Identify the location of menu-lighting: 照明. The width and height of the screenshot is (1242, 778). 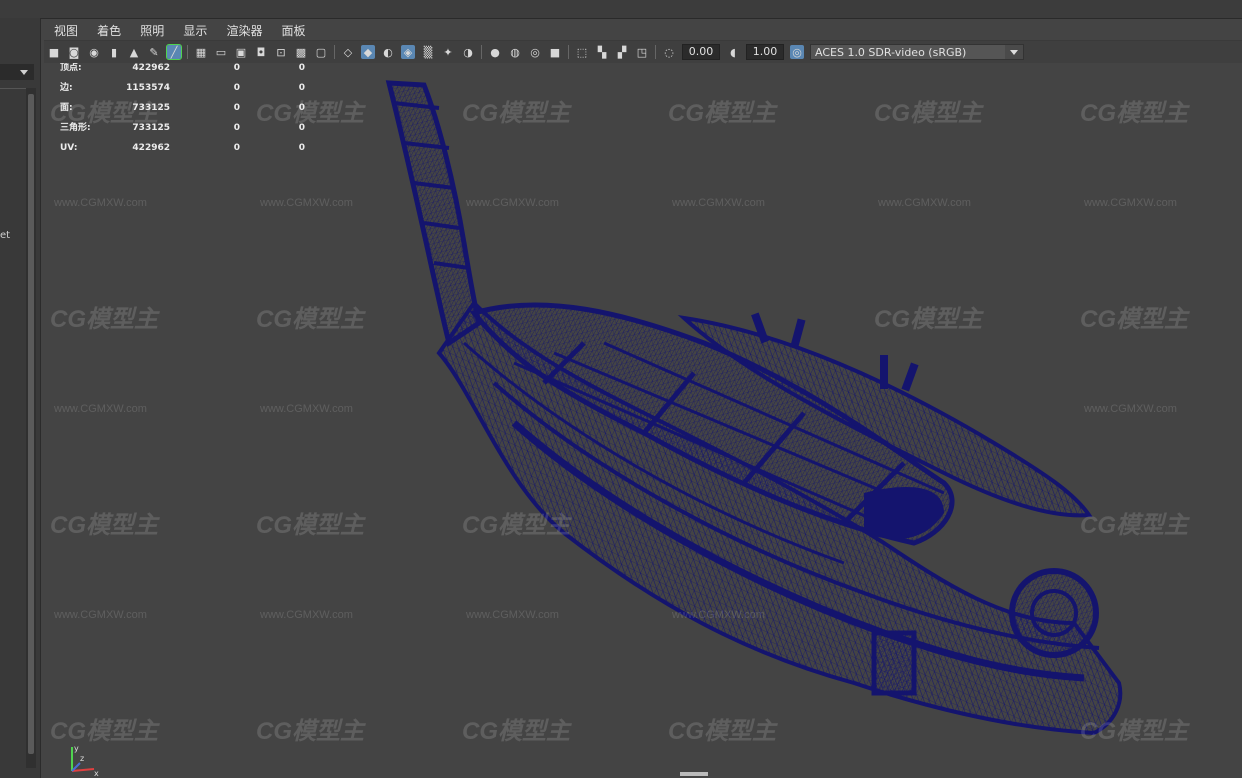
(152, 31).